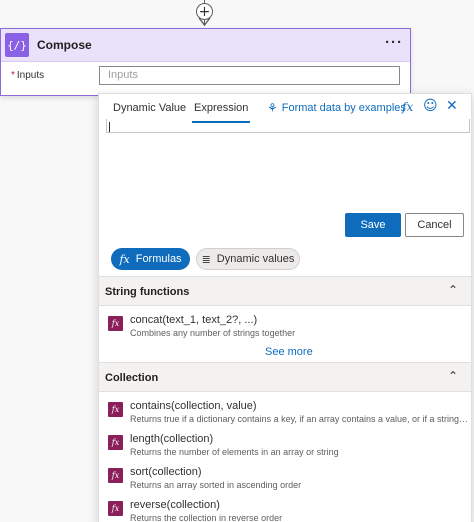 The width and height of the screenshot is (474, 522). Describe the element at coordinates (166, 472) in the screenshot. I see `function-name: sort(collection)` at that location.